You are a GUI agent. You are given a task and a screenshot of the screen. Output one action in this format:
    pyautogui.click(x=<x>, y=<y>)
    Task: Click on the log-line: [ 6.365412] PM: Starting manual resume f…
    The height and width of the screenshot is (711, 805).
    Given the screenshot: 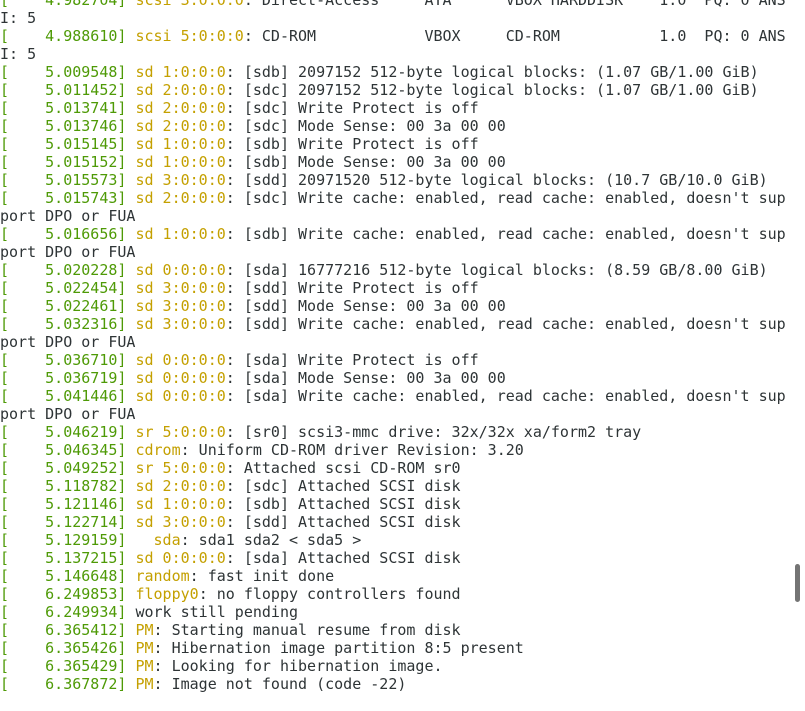 What is the action you would take?
    pyautogui.click(x=393, y=630)
    